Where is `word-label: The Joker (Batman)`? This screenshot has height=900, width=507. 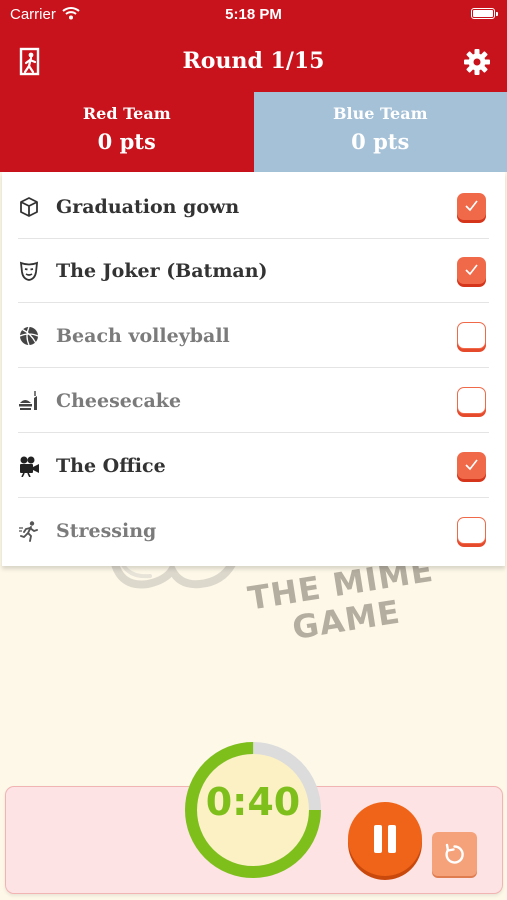 word-label: The Joker (Batman) is located at coordinates (162, 271).